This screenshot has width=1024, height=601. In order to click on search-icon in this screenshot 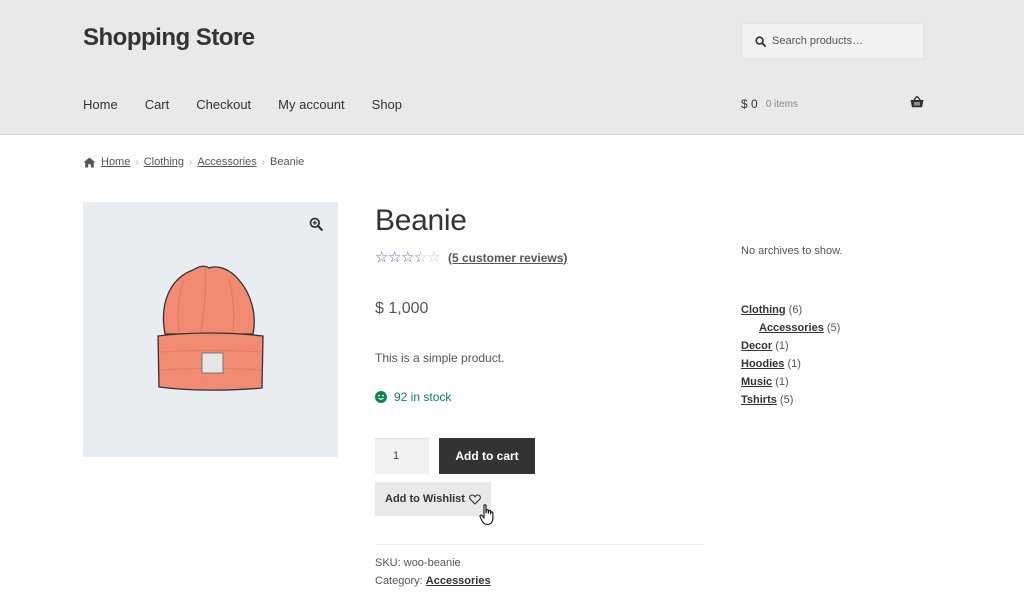, I will do `click(760, 41)`.